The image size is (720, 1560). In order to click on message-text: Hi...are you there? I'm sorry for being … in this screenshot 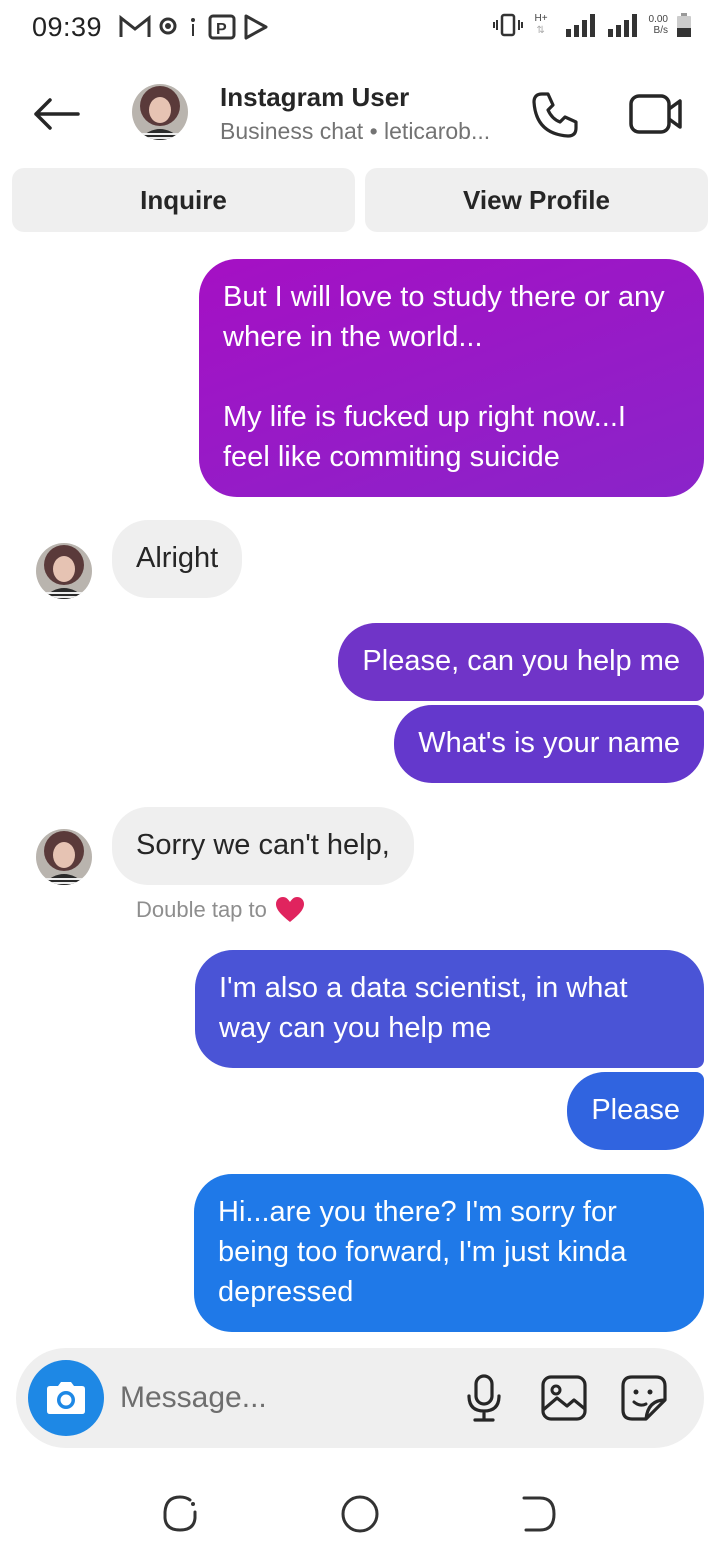, I will do `click(422, 1252)`.